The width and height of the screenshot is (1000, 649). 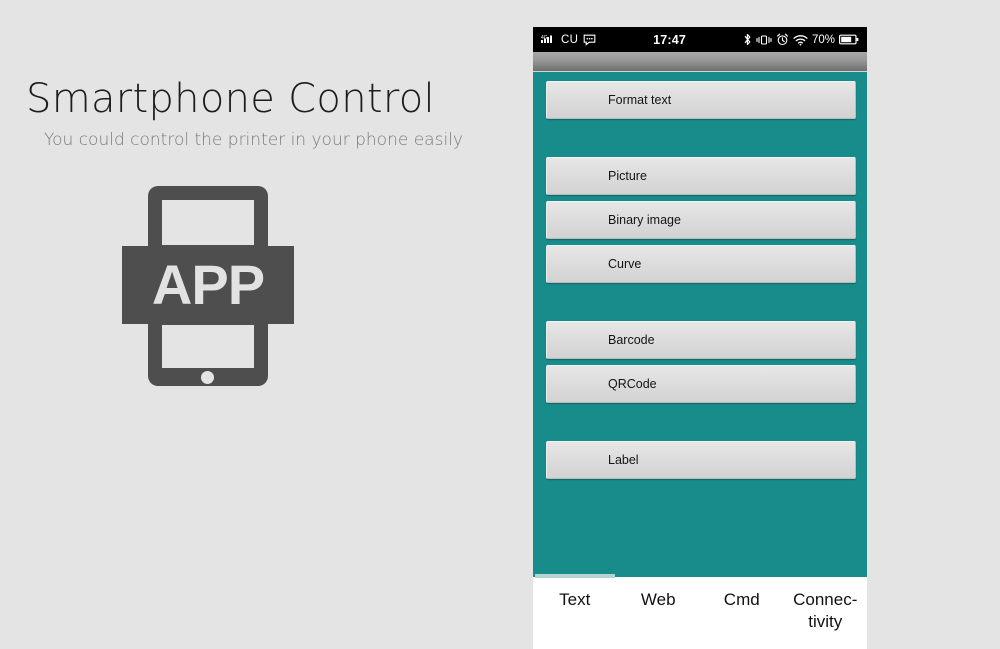 I want to click on device-screen-bottom, so click(x=208, y=346).